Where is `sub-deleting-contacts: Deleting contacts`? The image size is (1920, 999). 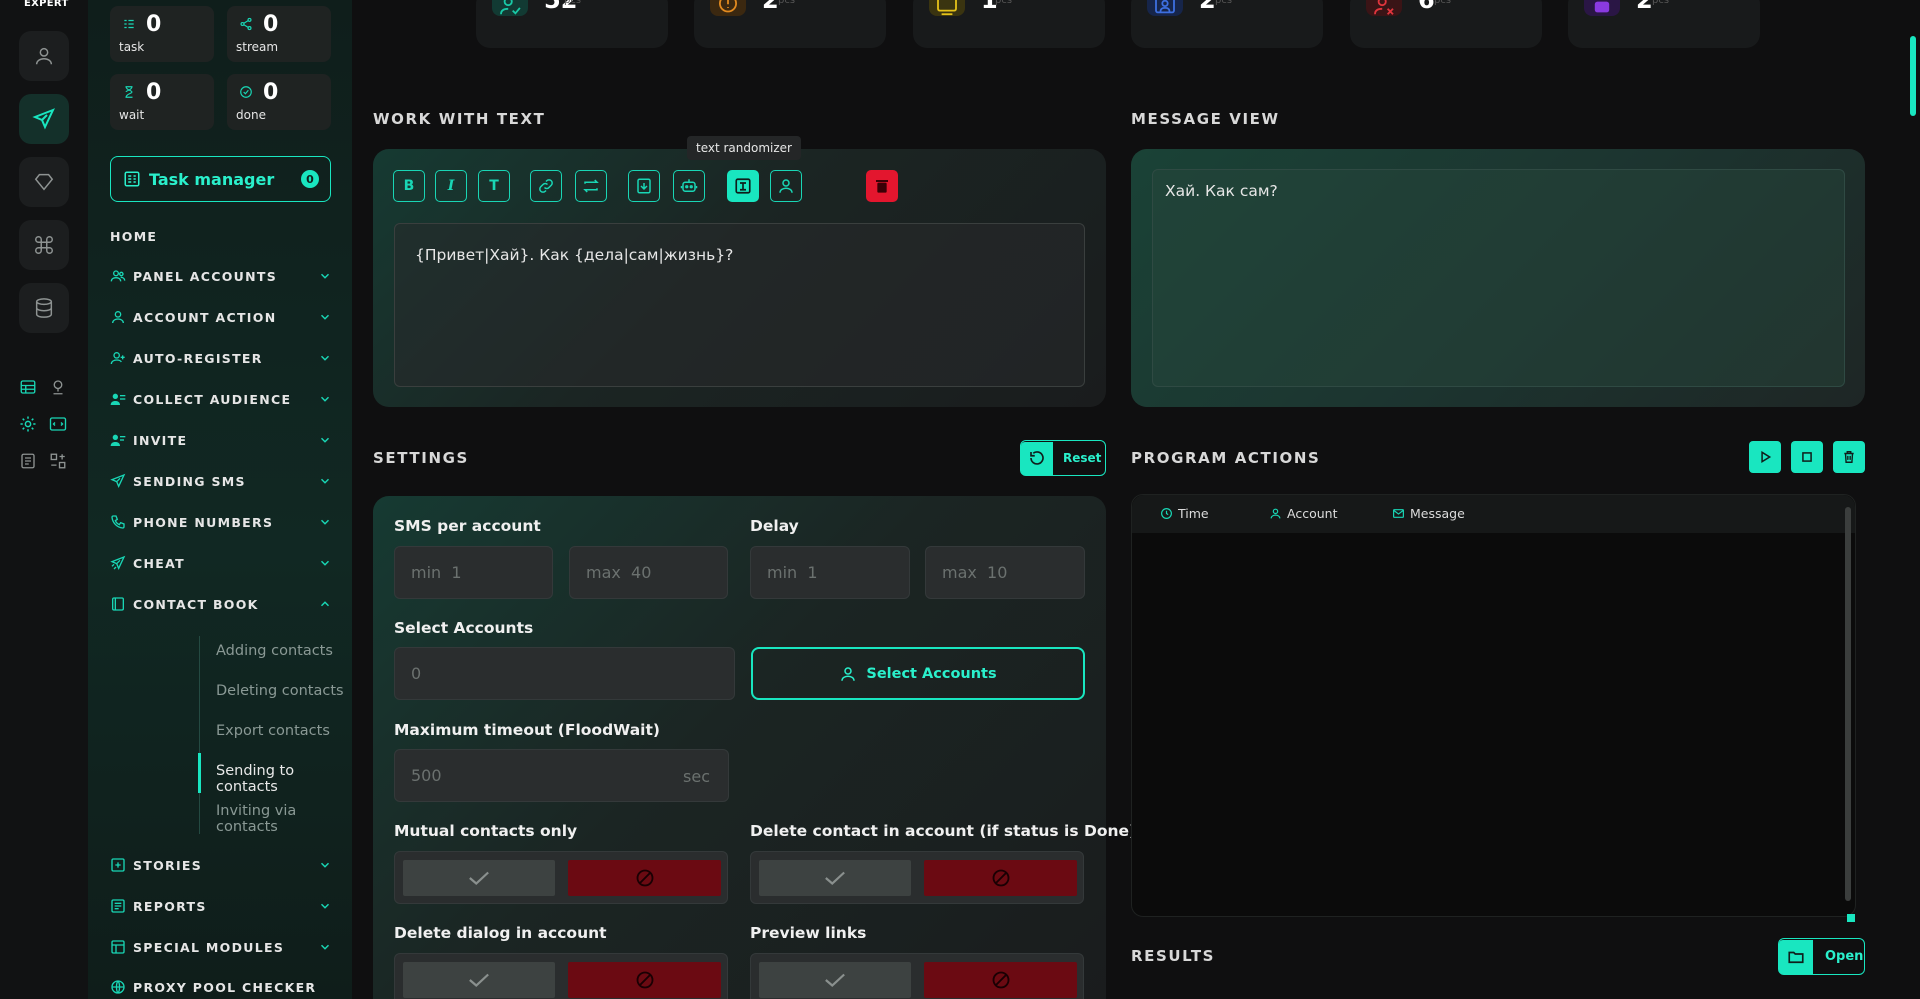 sub-deleting-contacts: Deleting contacts is located at coordinates (280, 691).